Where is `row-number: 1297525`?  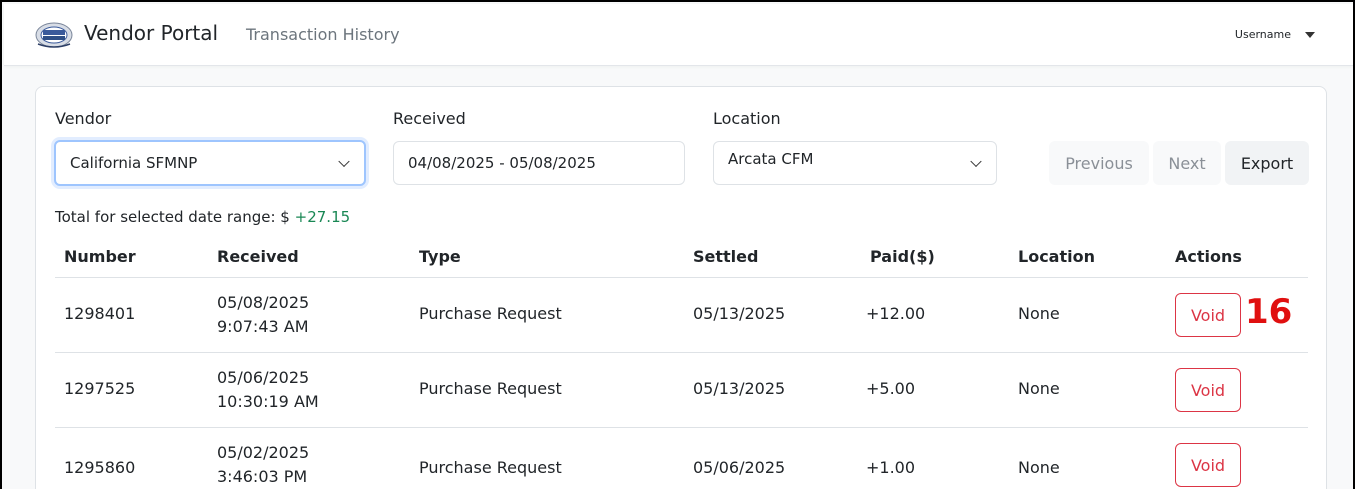
row-number: 1297525 is located at coordinates (100, 388).